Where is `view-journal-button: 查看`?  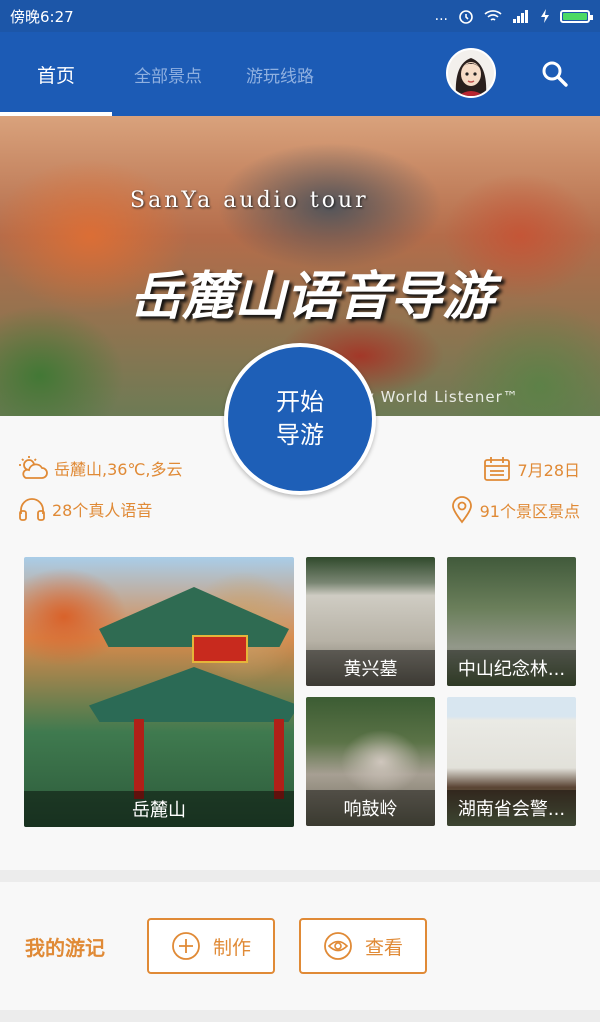 view-journal-button: 查看 is located at coordinates (363, 946).